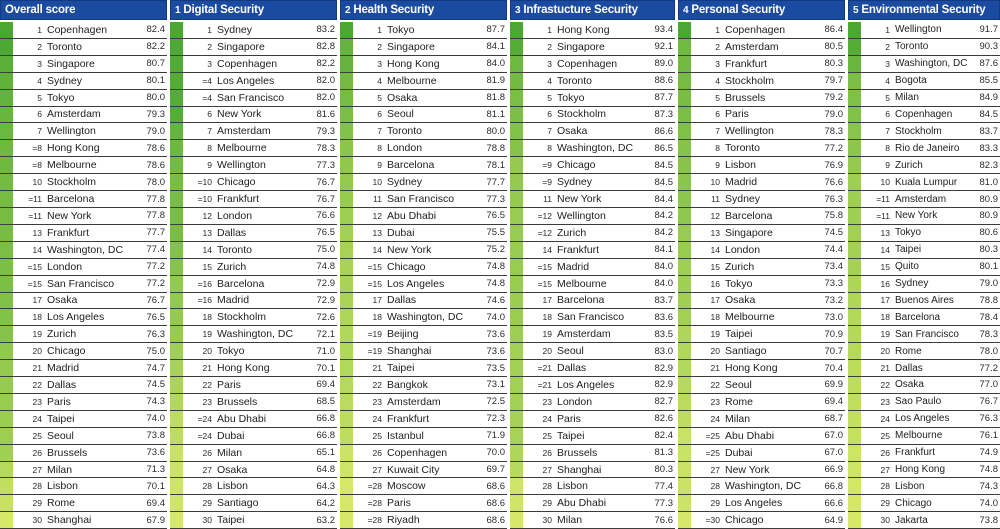 This screenshot has height=529, width=1000. Describe the element at coordinates (932, 351) in the screenshot. I see `row-cells: 20 Rome 78.0` at that location.